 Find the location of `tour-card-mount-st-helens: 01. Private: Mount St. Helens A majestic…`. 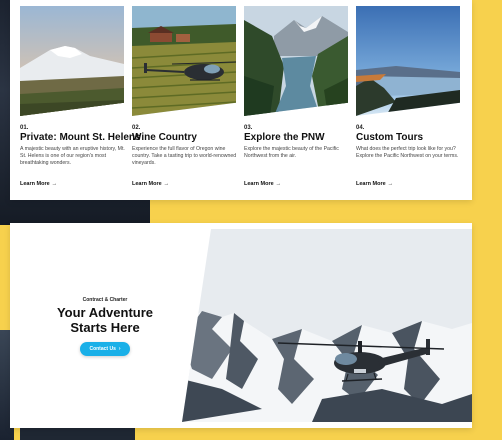

tour-card-mount-st-helens: 01. Private: Mount St. Helens A majestic… is located at coordinates (80, 99).